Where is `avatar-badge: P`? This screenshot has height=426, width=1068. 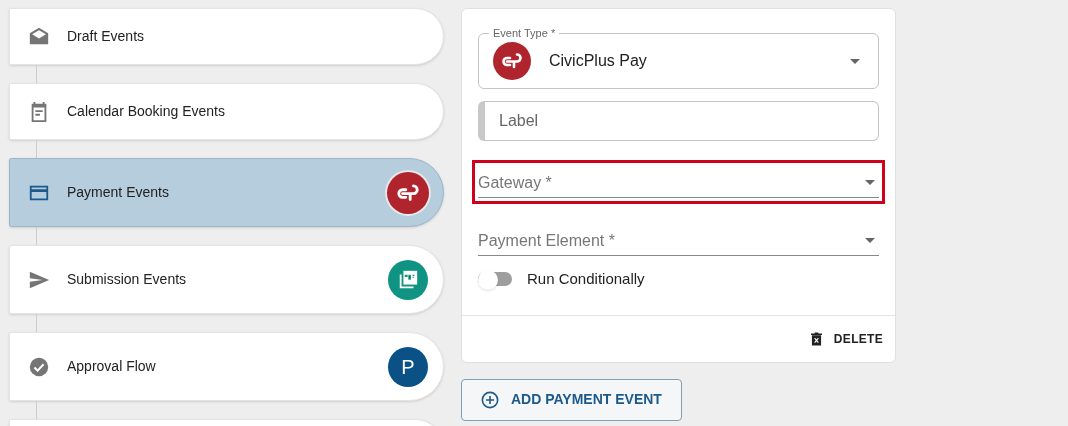
avatar-badge: P is located at coordinates (408, 366).